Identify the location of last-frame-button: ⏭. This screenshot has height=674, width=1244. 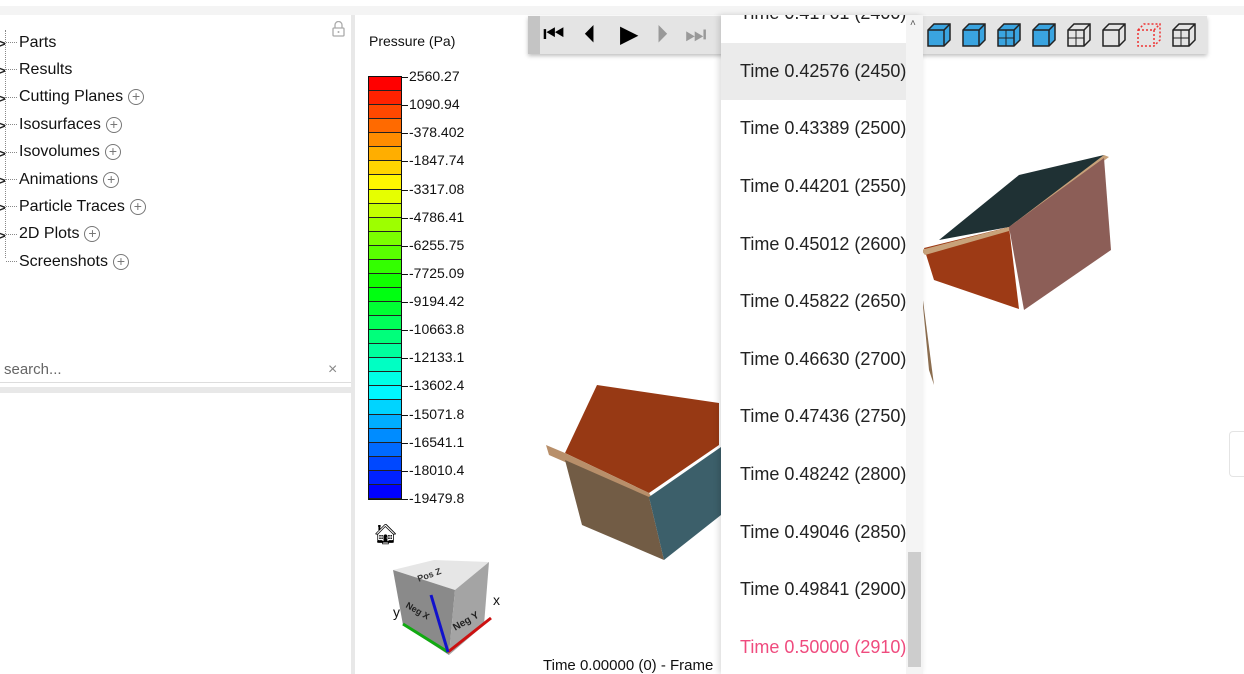
(696, 35).